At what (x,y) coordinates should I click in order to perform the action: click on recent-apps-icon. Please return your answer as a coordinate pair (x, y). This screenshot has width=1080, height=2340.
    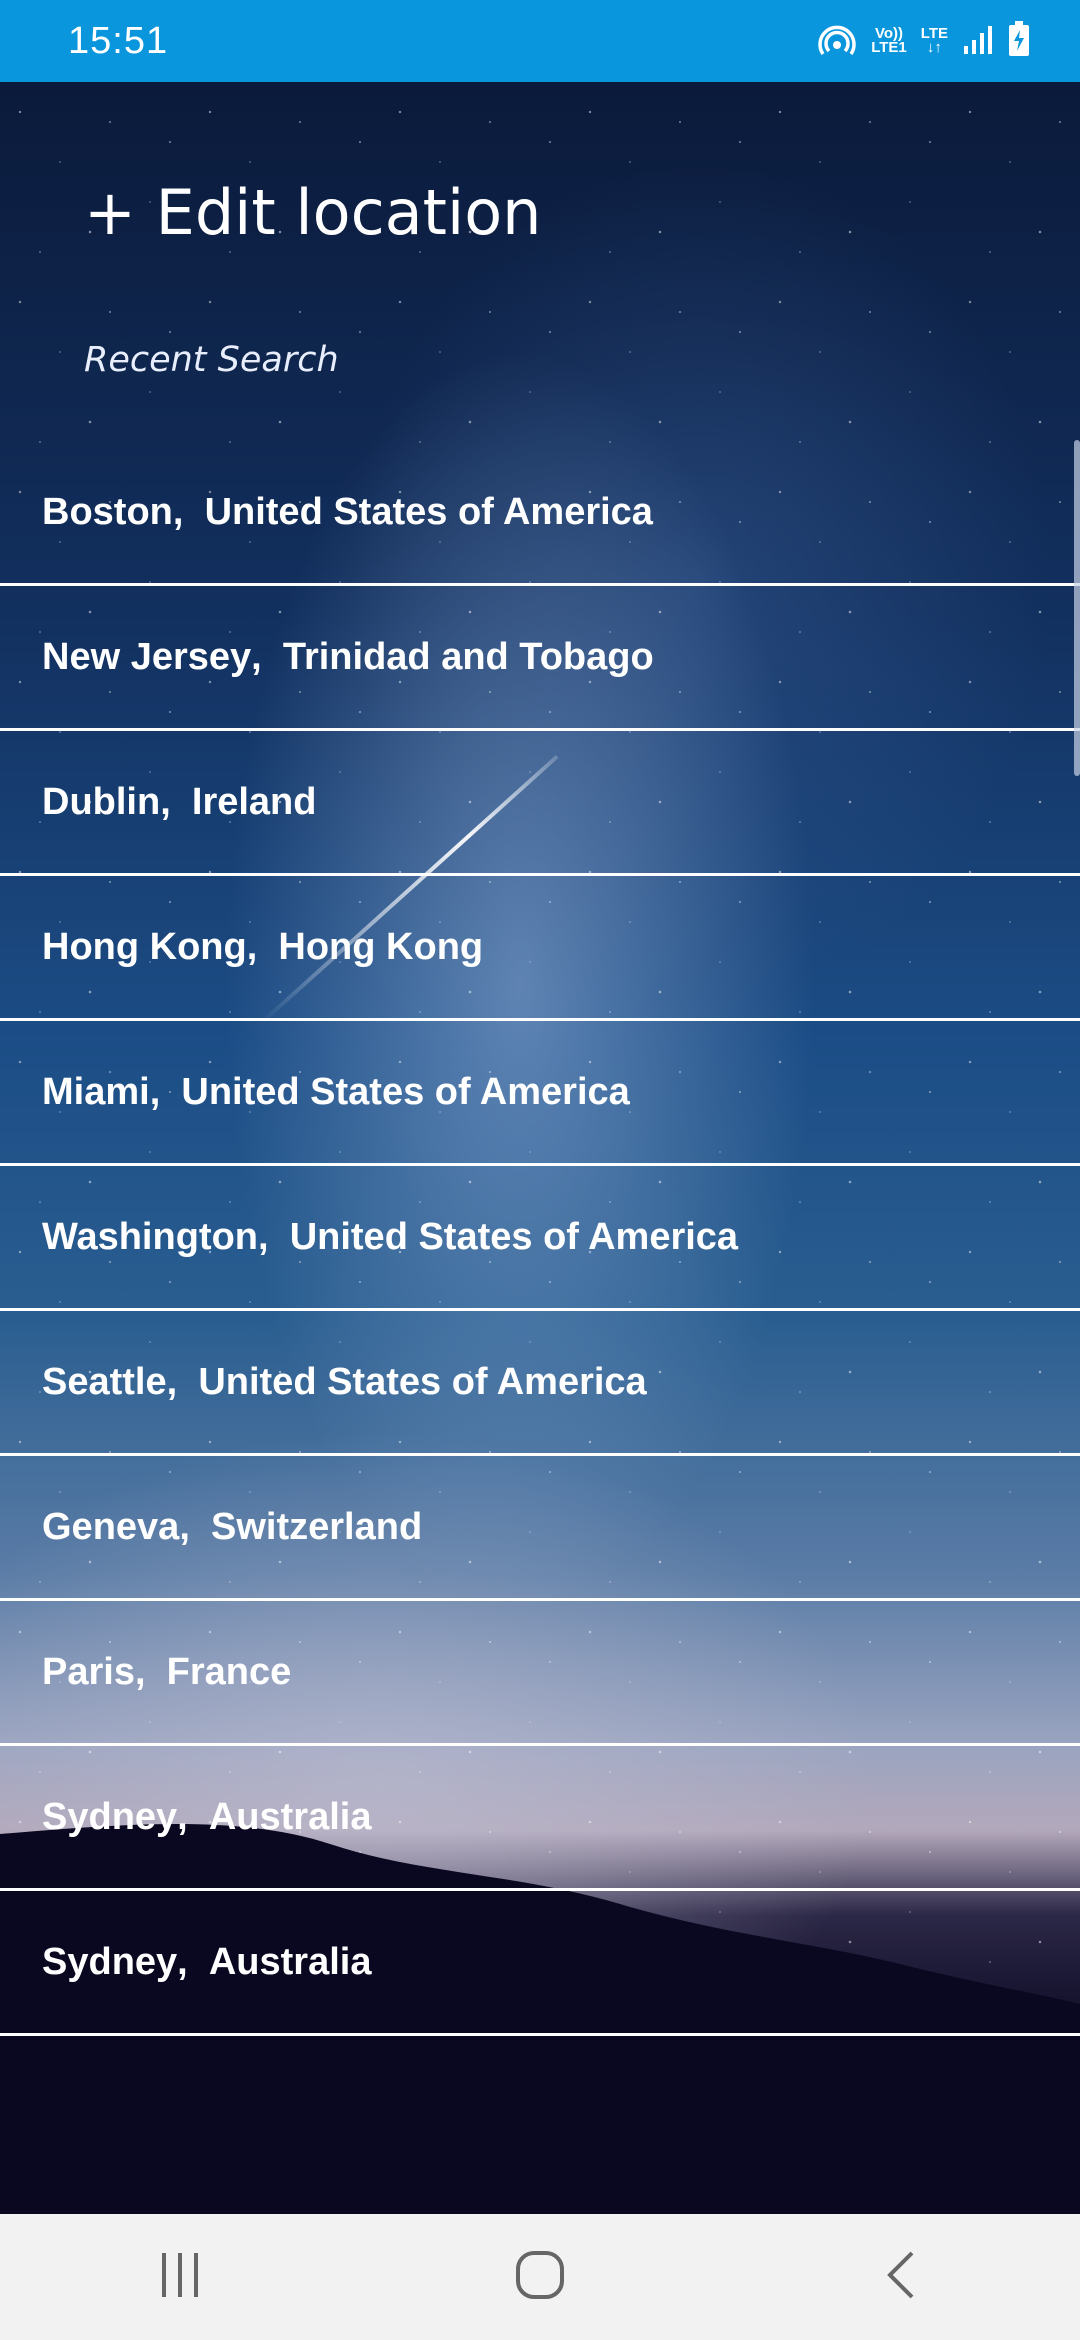
    Looking at the image, I should click on (180, 2277).